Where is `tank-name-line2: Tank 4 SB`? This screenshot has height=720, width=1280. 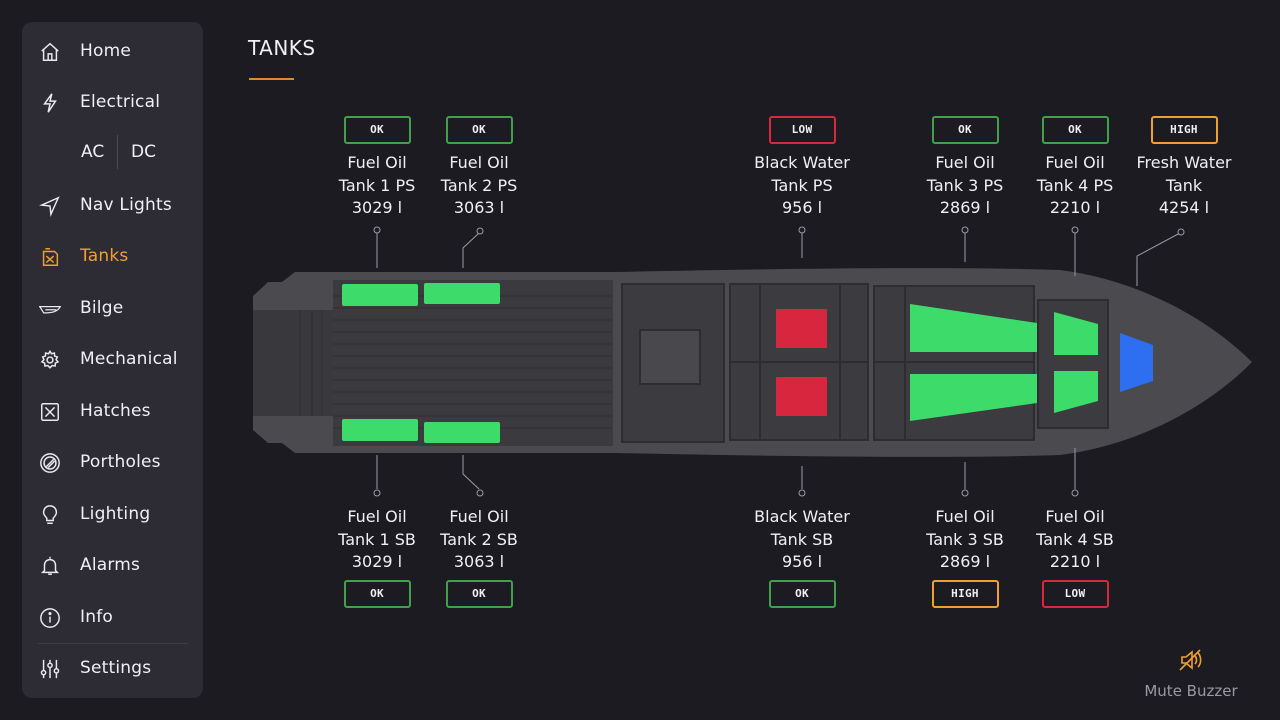
tank-name-line2: Tank 4 SB is located at coordinates (1075, 539).